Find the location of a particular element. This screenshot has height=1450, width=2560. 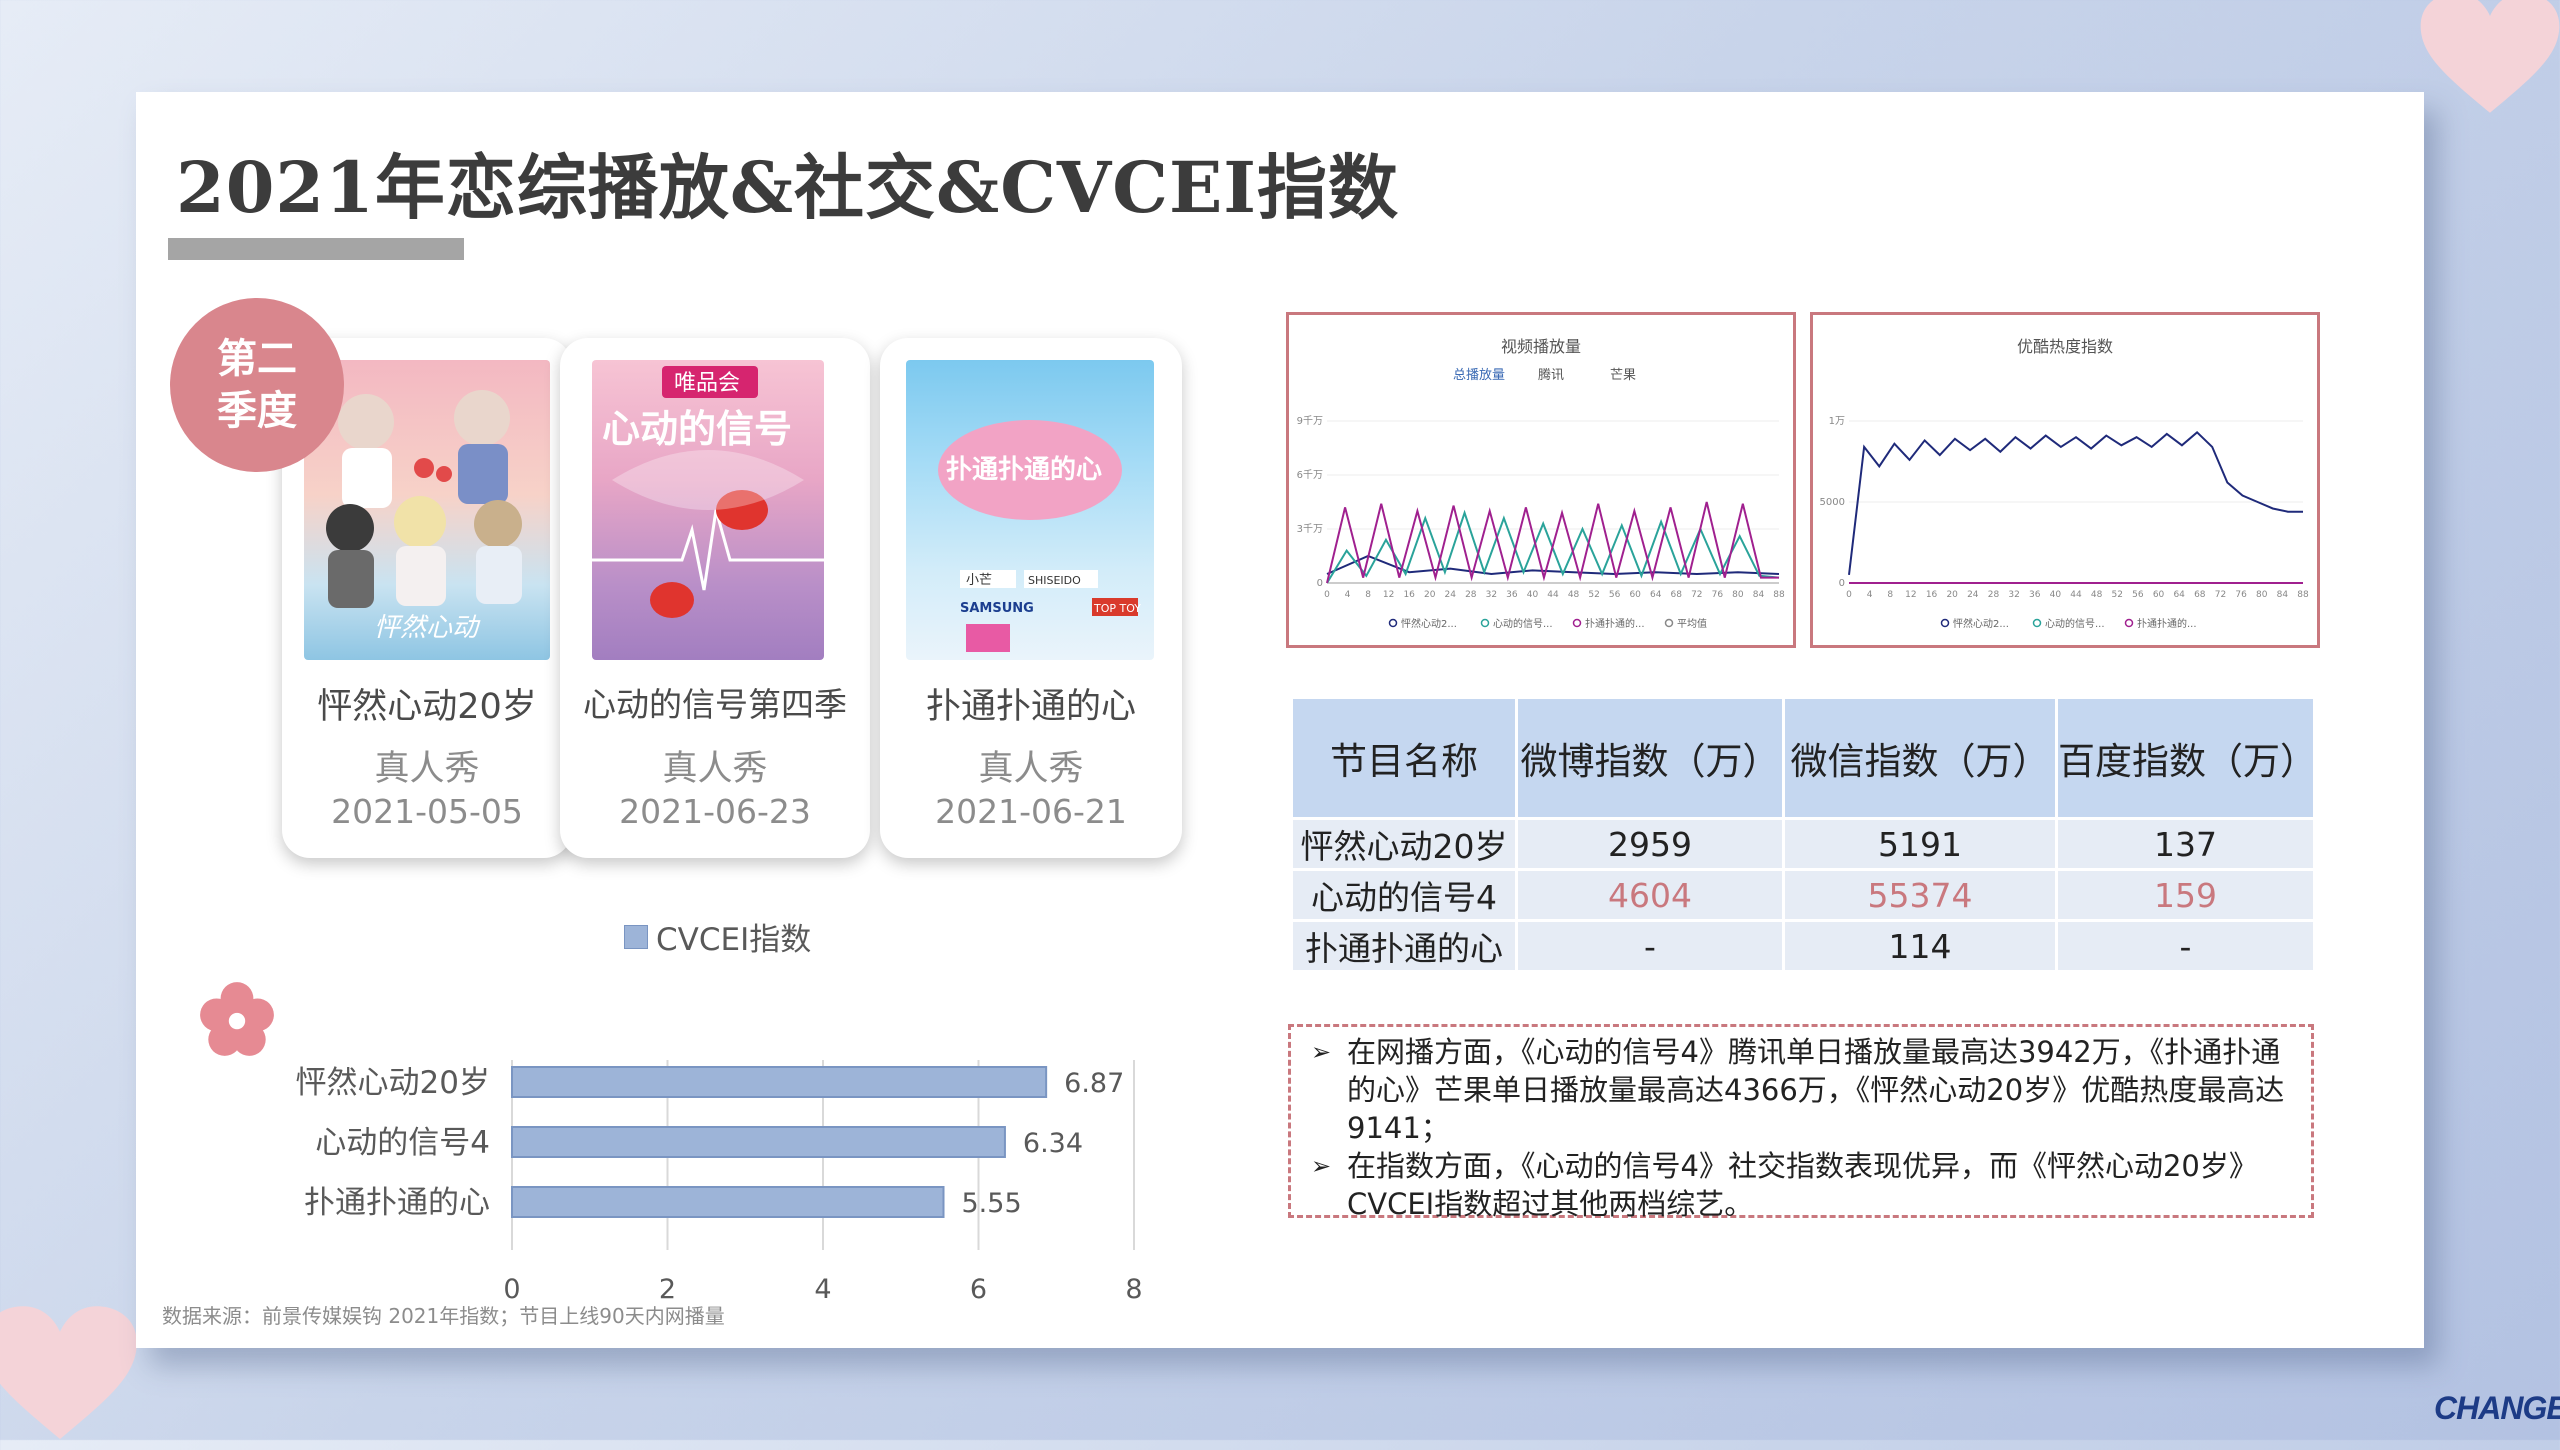

poster-logo: 扑通扑通的心 is located at coordinates (1024, 469).